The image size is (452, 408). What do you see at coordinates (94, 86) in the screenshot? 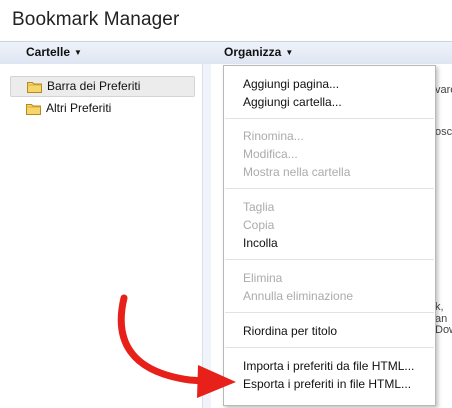
I see `folder-label: Barra dei Preferiti` at bounding box center [94, 86].